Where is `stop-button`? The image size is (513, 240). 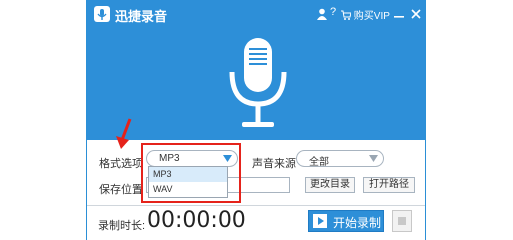
stop-button is located at coordinates (402, 221).